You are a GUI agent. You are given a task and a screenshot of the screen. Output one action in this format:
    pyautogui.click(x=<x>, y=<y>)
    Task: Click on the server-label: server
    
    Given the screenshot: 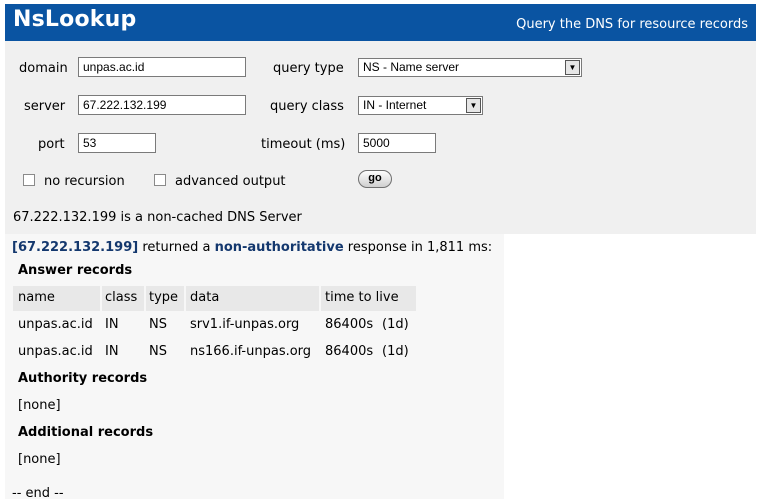 What is the action you would take?
    pyautogui.click(x=45, y=106)
    